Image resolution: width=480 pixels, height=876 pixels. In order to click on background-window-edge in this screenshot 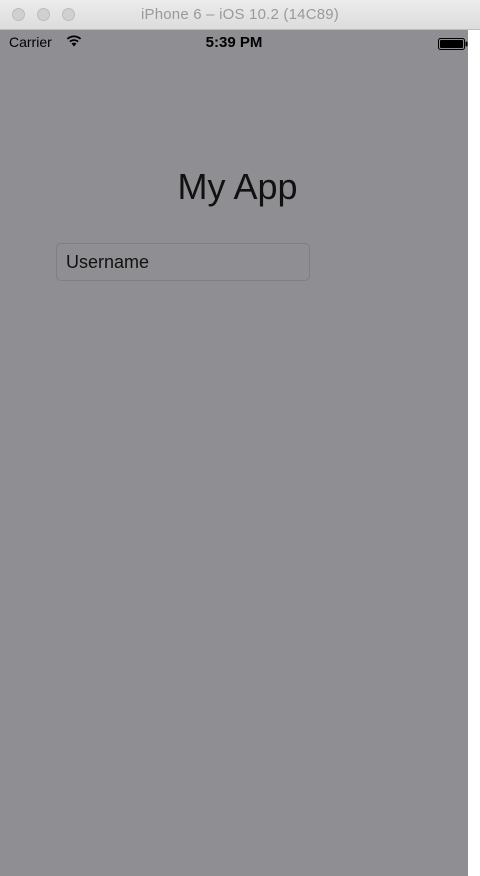, I will do `click(474, 453)`.